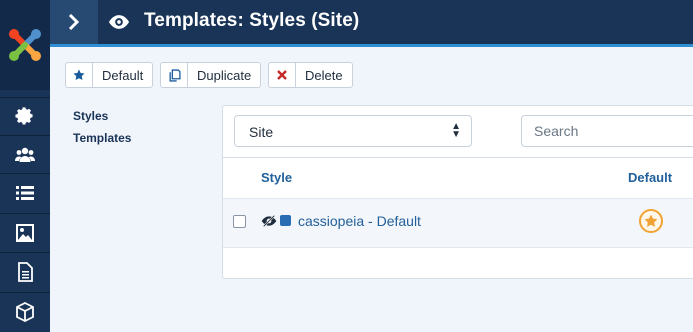 This screenshot has width=693, height=332. What do you see at coordinates (102, 138) in the screenshot?
I see `submenu-templates-link: Templates` at bounding box center [102, 138].